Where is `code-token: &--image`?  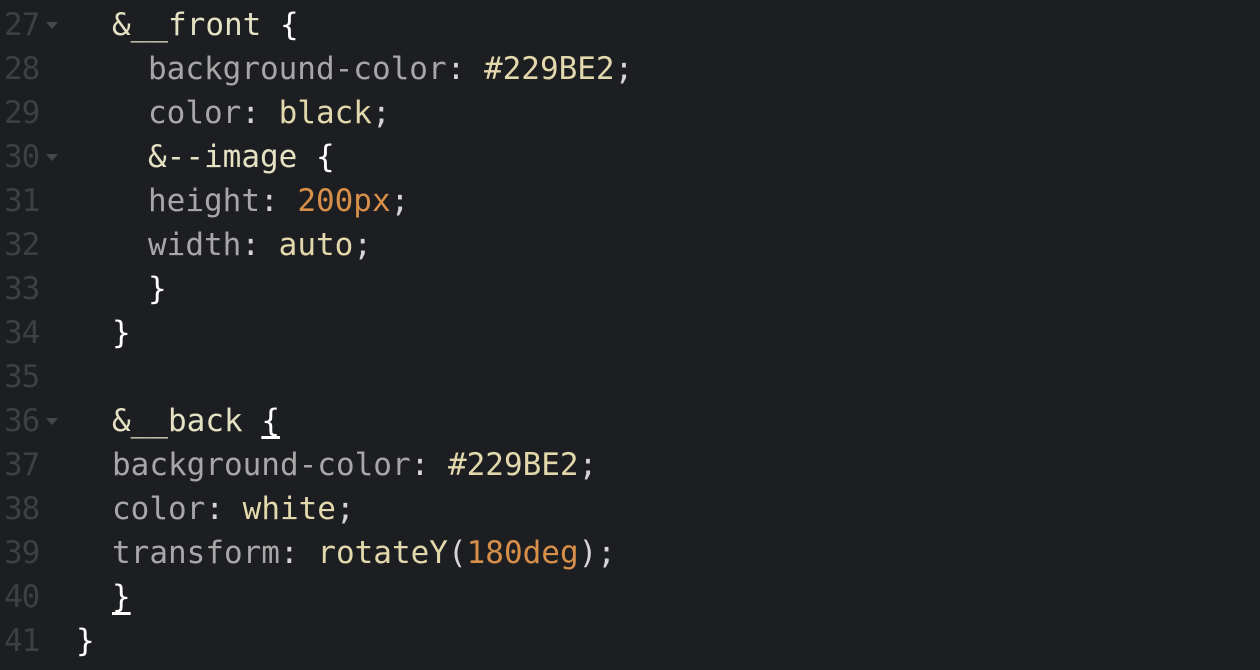 code-token: &--image is located at coordinates (223, 157).